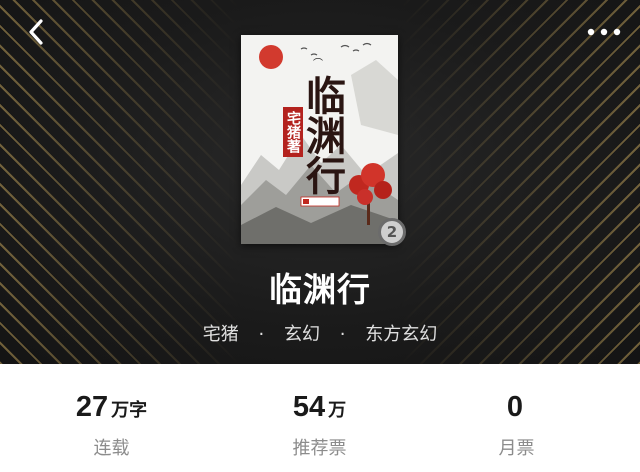 This screenshot has height=472, width=640. Describe the element at coordinates (92, 407) in the screenshot. I see `stat-value: 27` at that location.